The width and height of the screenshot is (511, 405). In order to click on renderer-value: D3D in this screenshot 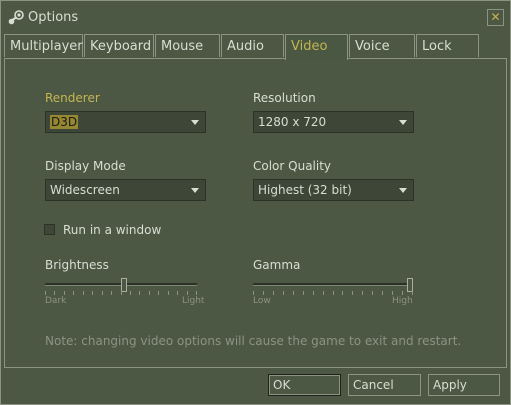, I will do `click(64, 122)`.